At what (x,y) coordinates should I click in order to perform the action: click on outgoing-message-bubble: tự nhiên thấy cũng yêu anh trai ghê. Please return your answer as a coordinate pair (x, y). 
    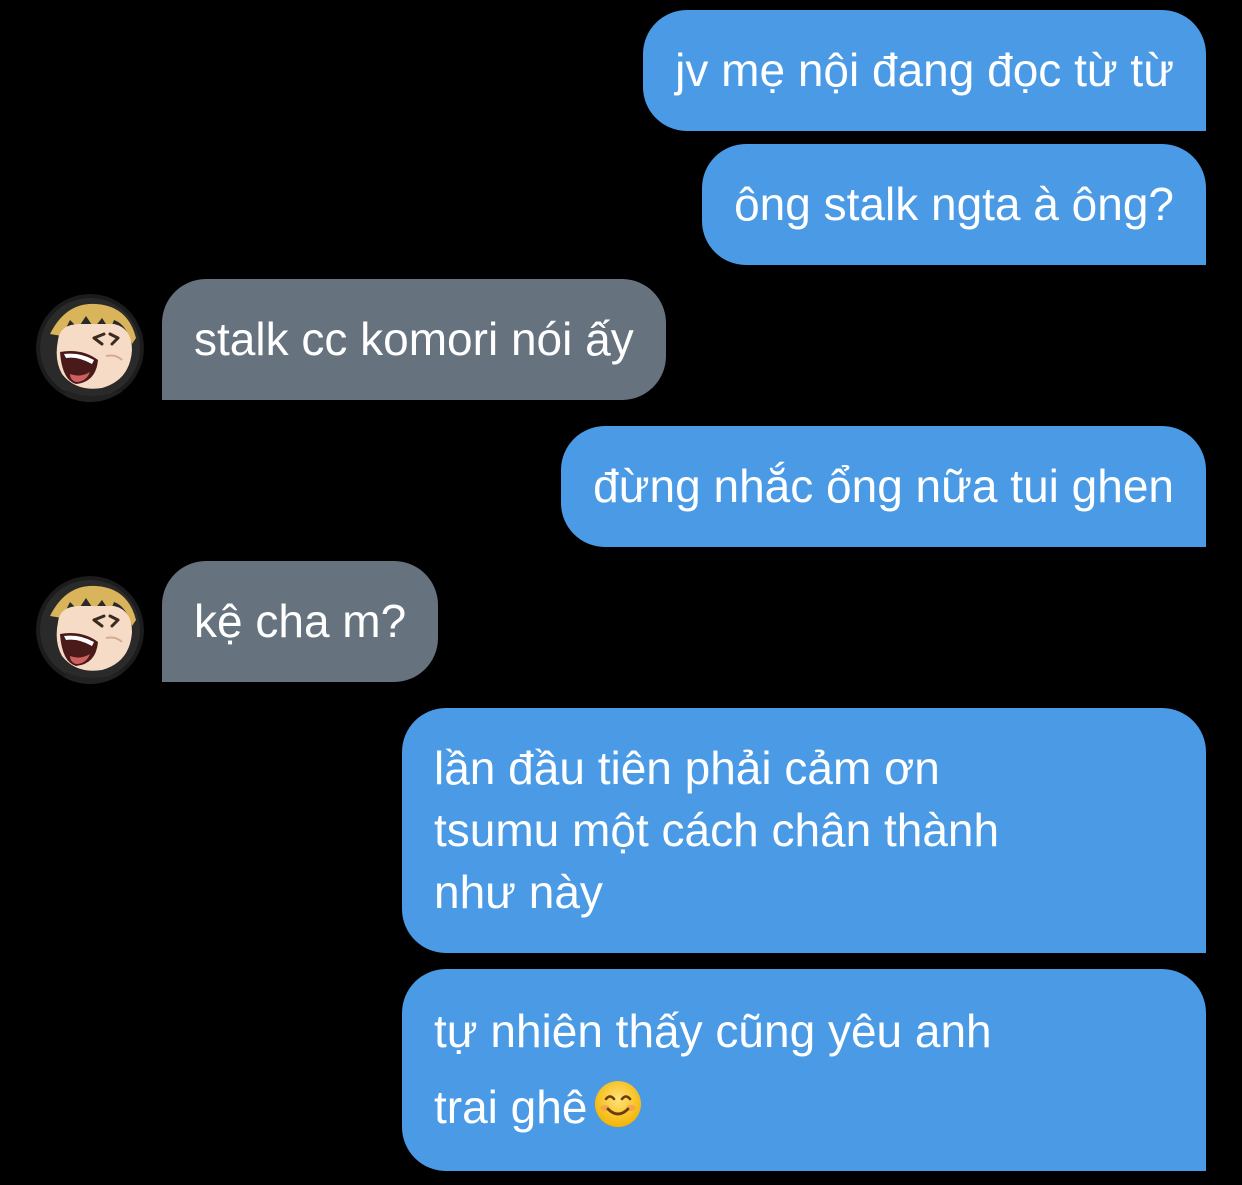
    Looking at the image, I should click on (804, 1070).